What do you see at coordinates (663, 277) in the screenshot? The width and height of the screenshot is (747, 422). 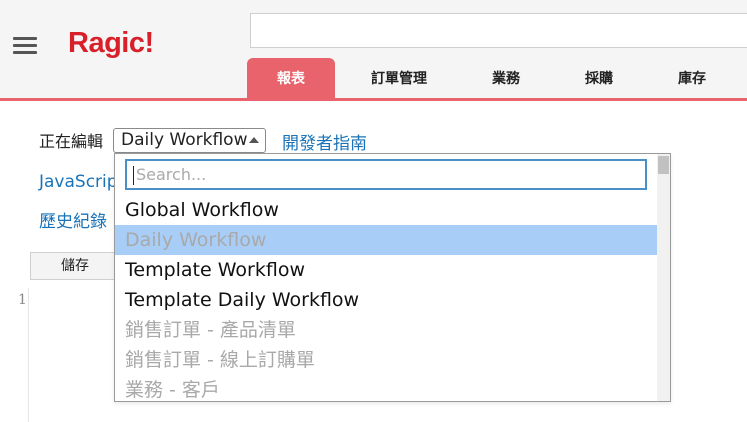 I see `dropdown-scrollbar` at bounding box center [663, 277].